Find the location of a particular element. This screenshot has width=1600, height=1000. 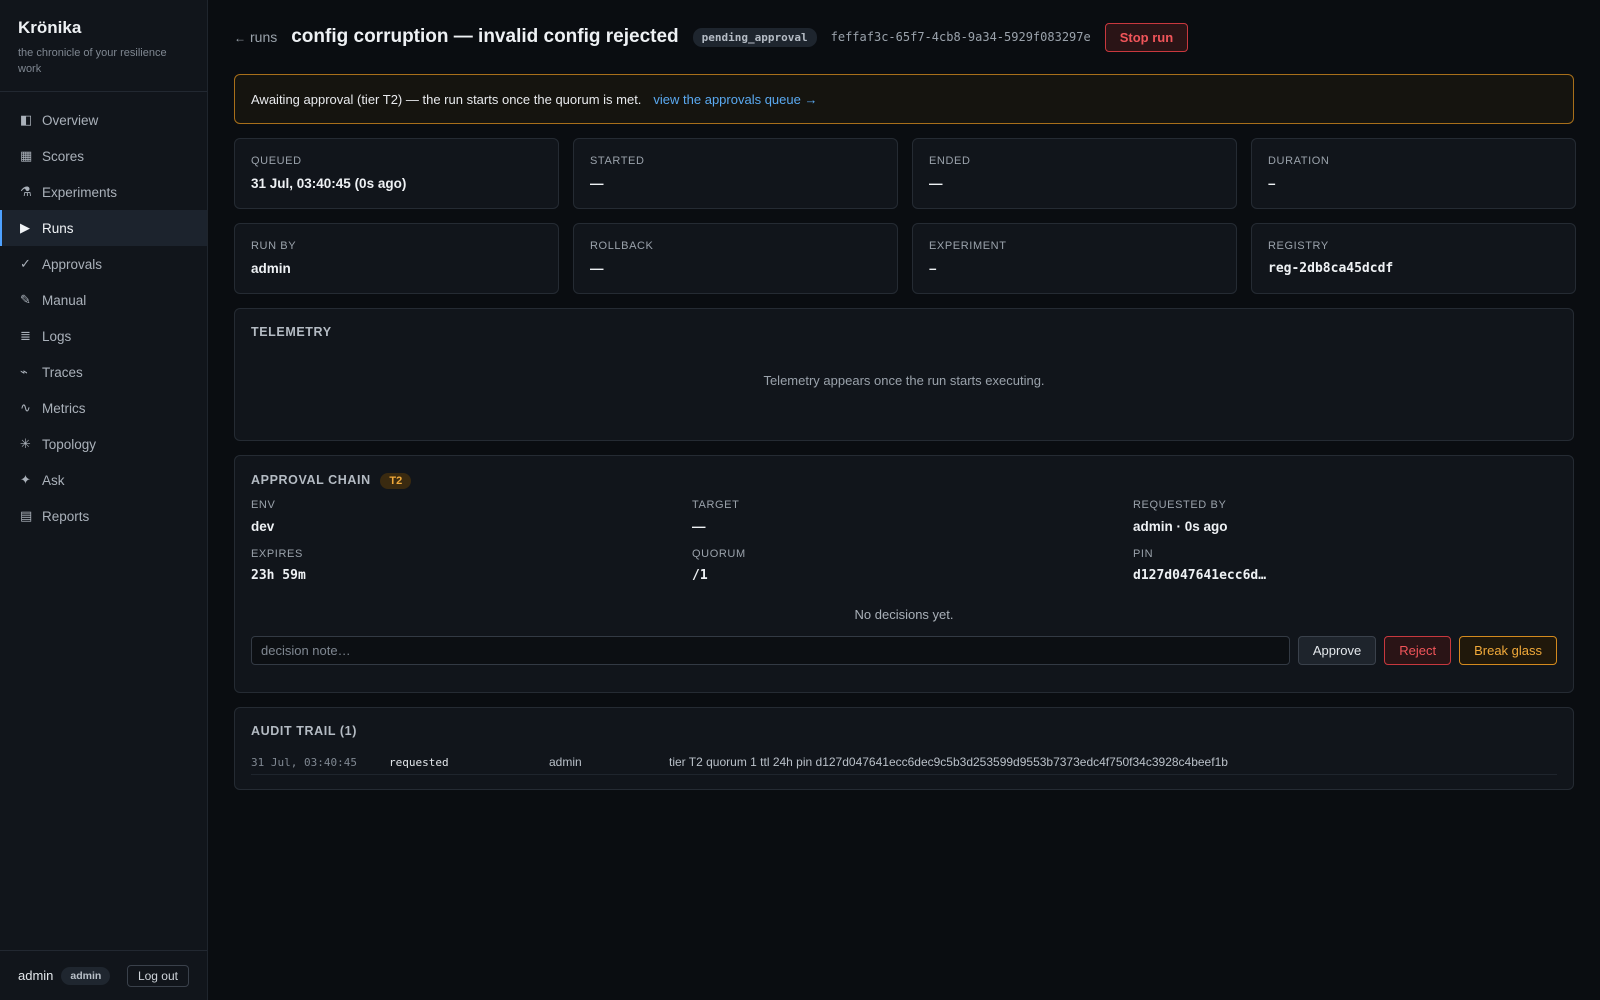

field-label: REQUESTED BY is located at coordinates (1180, 505).